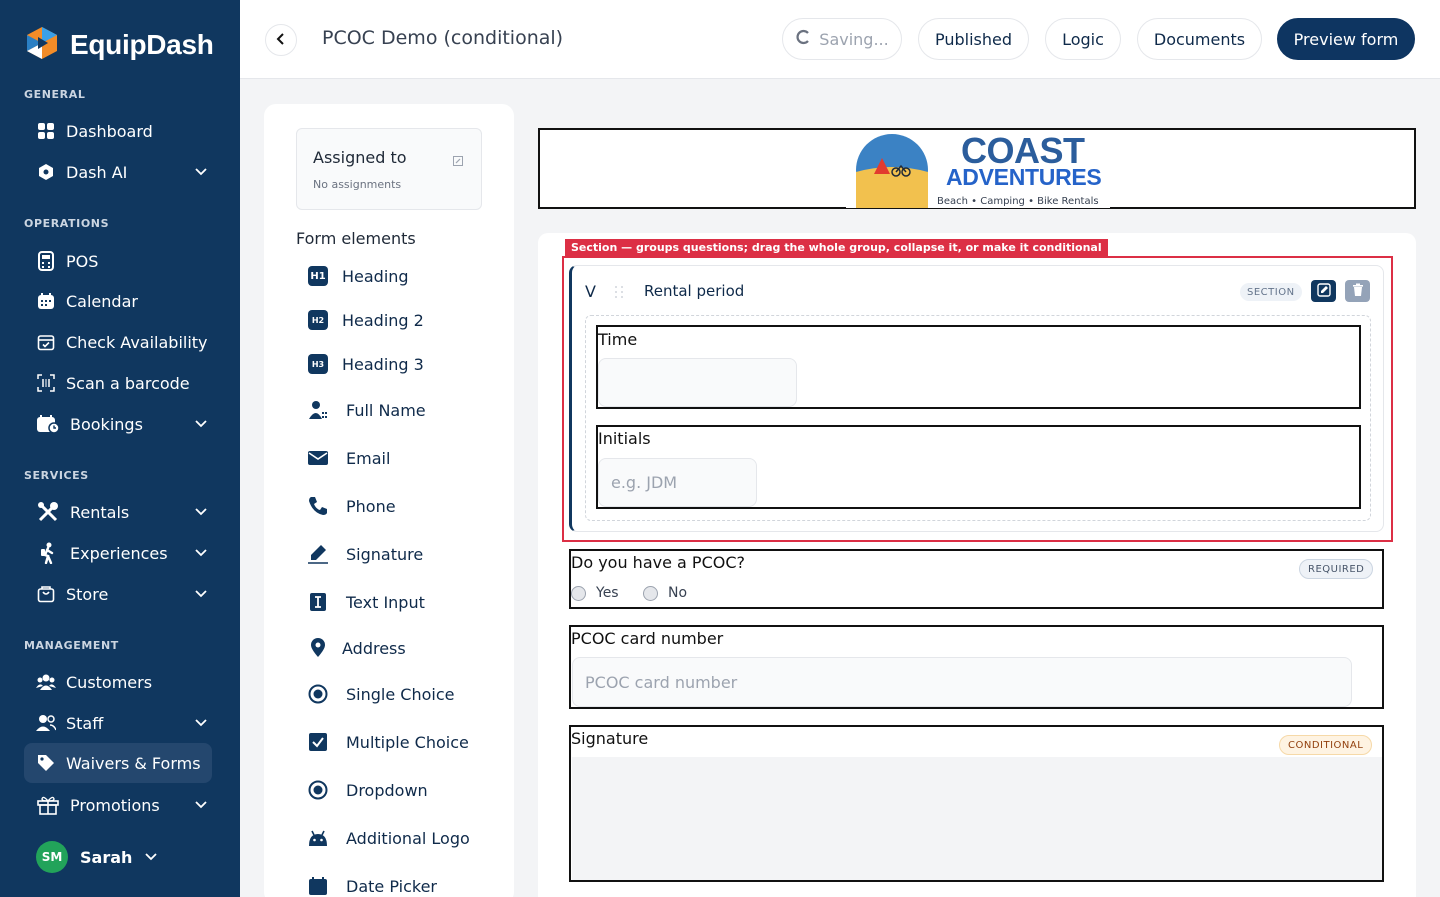 This screenshot has height=897, width=1440. What do you see at coordinates (118, 512) in the screenshot?
I see `sidebar-item-rentals: Rentals` at bounding box center [118, 512].